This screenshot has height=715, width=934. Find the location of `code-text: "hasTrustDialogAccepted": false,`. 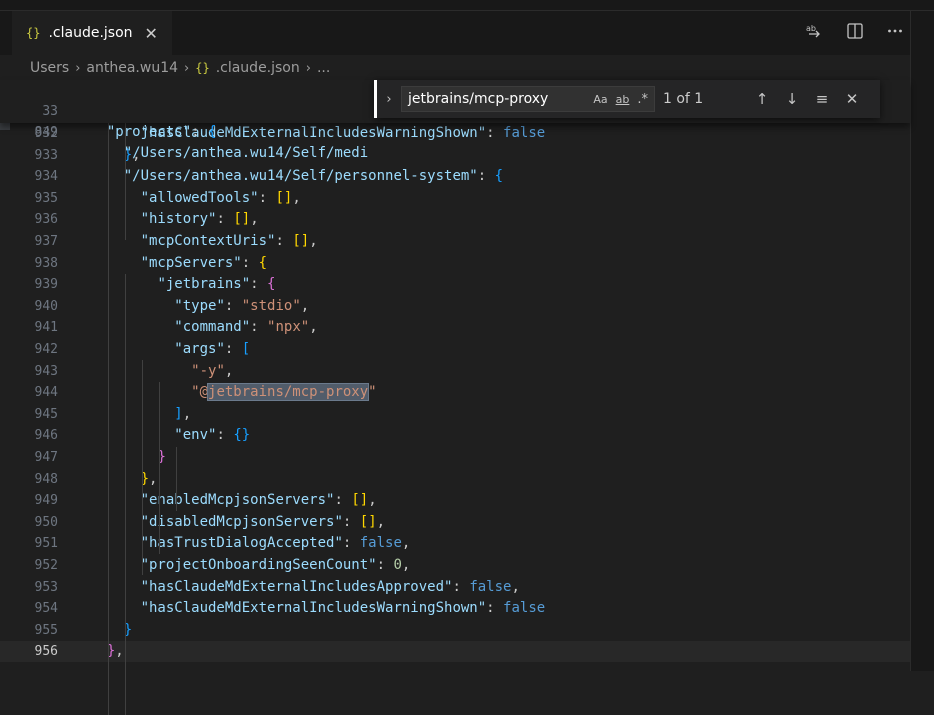

code-text: "hasTrustDialogAccepted": false, is located at coordinates (275, 543).